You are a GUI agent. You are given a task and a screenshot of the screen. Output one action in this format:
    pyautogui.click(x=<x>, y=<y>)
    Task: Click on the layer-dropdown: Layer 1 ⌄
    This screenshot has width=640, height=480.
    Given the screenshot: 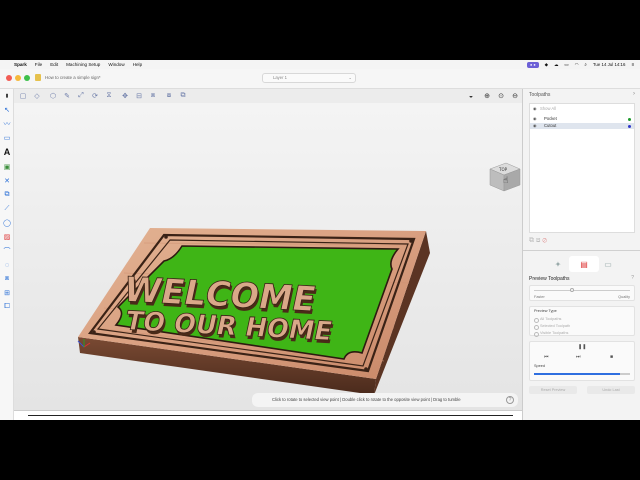 What is the action you would take?
    pyautogui.click(x=309, y=78)
    